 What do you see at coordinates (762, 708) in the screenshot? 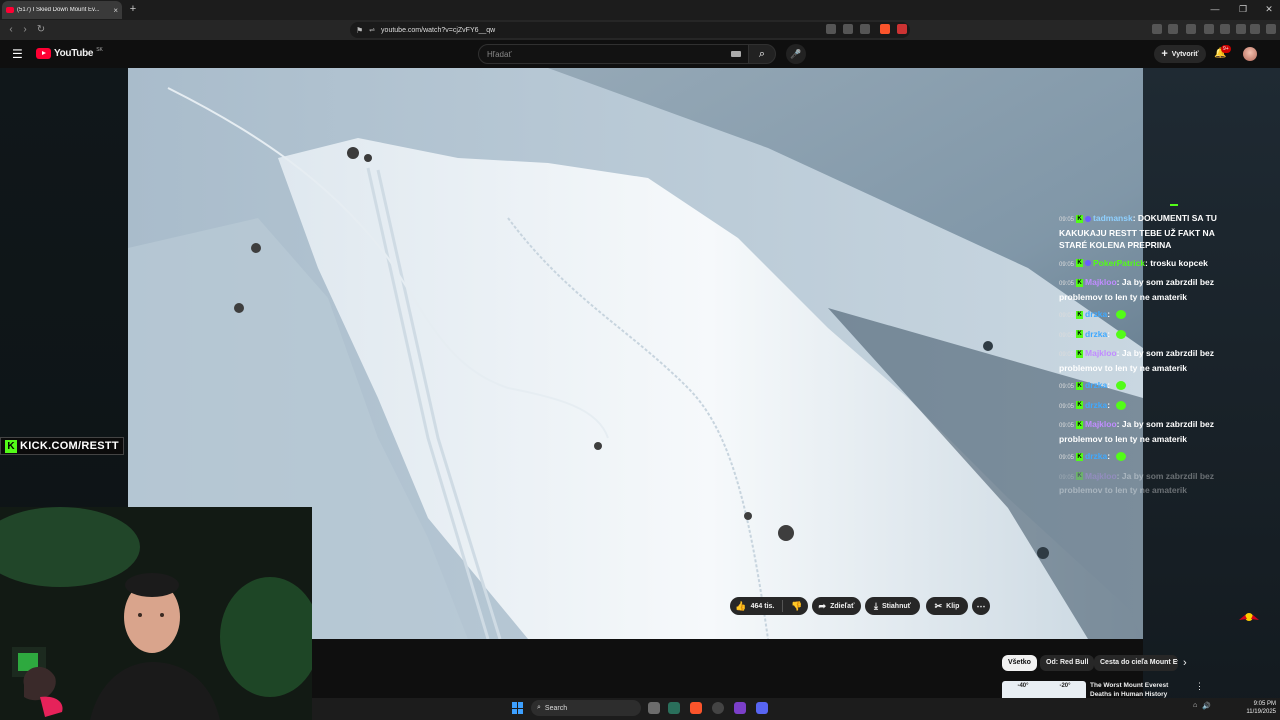
I see `discord-icon` at bounding box center [762, 708].